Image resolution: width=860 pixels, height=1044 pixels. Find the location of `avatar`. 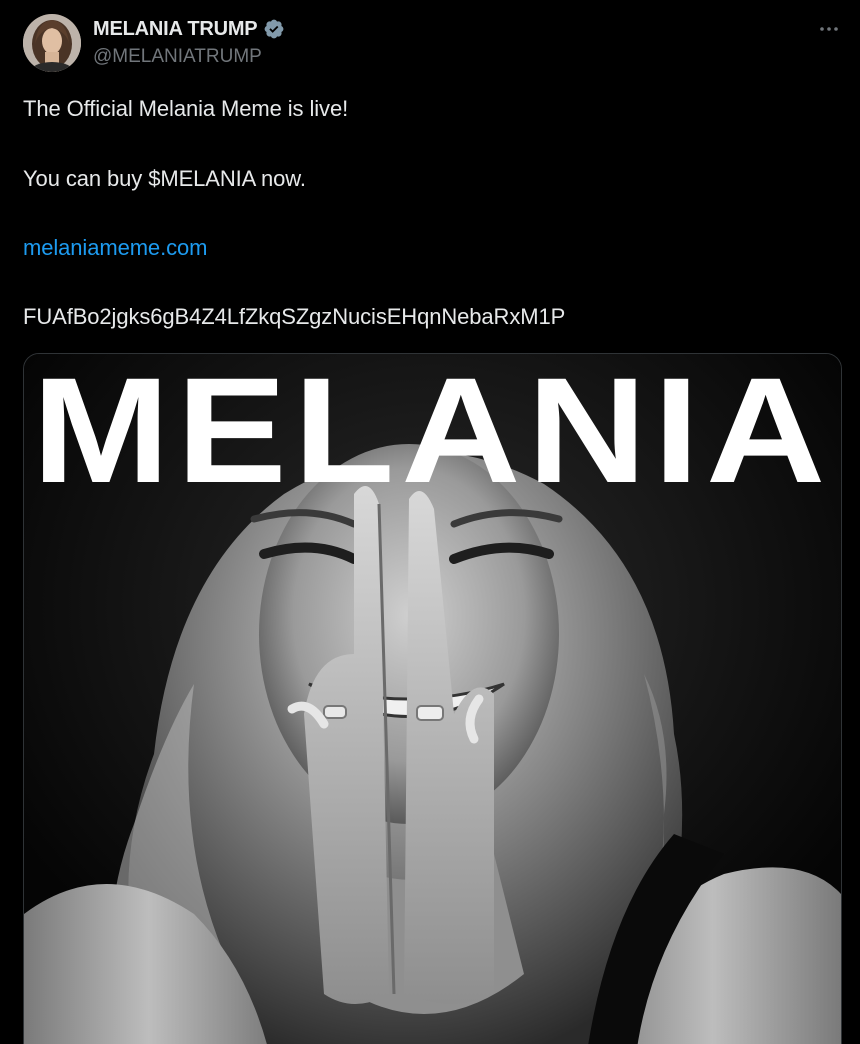

avatar is located at coordinates (52, 43).